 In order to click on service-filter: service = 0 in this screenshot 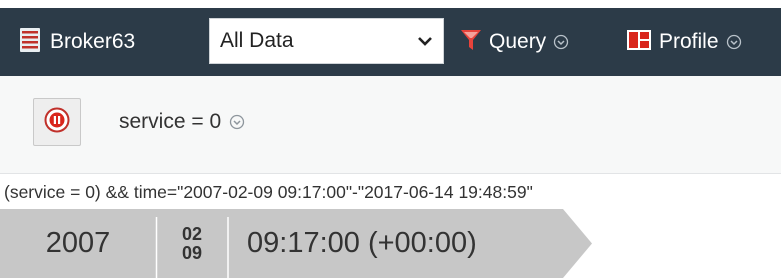, I will do `click(182, 122)`.